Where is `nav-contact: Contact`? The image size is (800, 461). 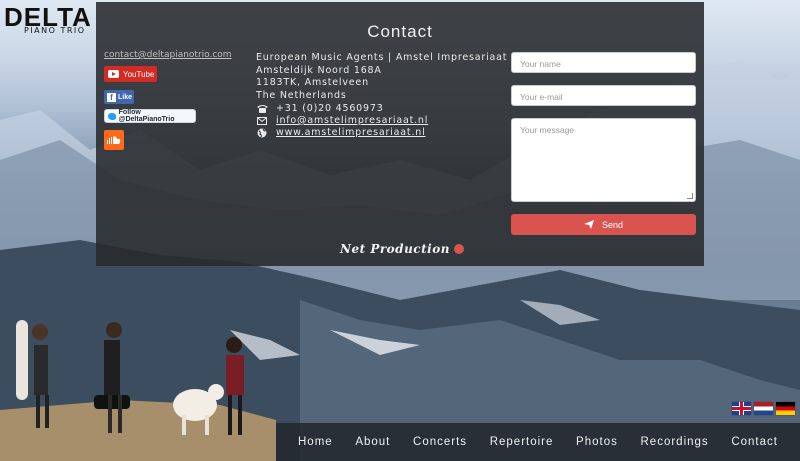 nav-contact: Contact is located at coordinates (754, 442).